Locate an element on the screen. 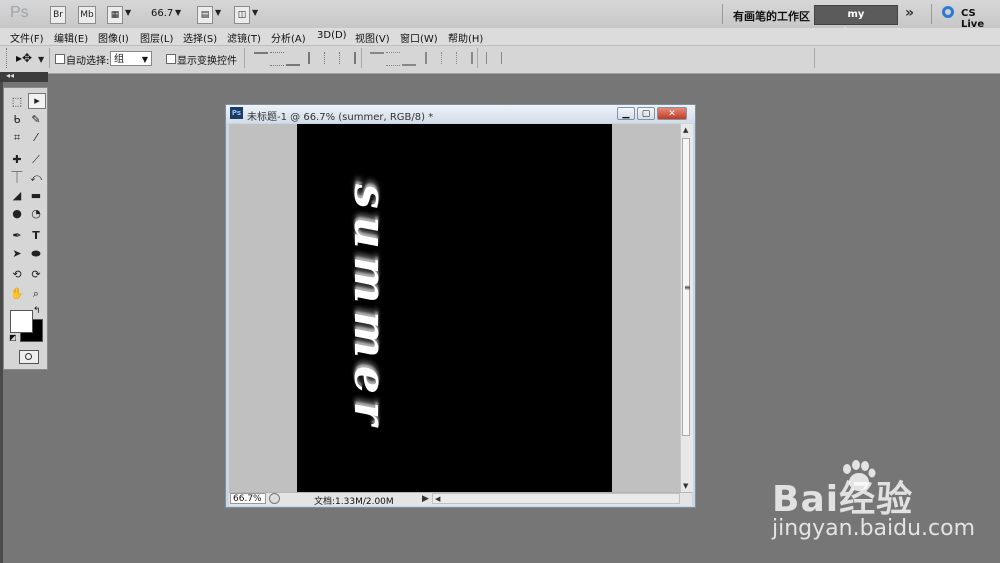 The image size is (1000, 563). auto-select-label: 自动选择: is located at coordinates (88, 61).